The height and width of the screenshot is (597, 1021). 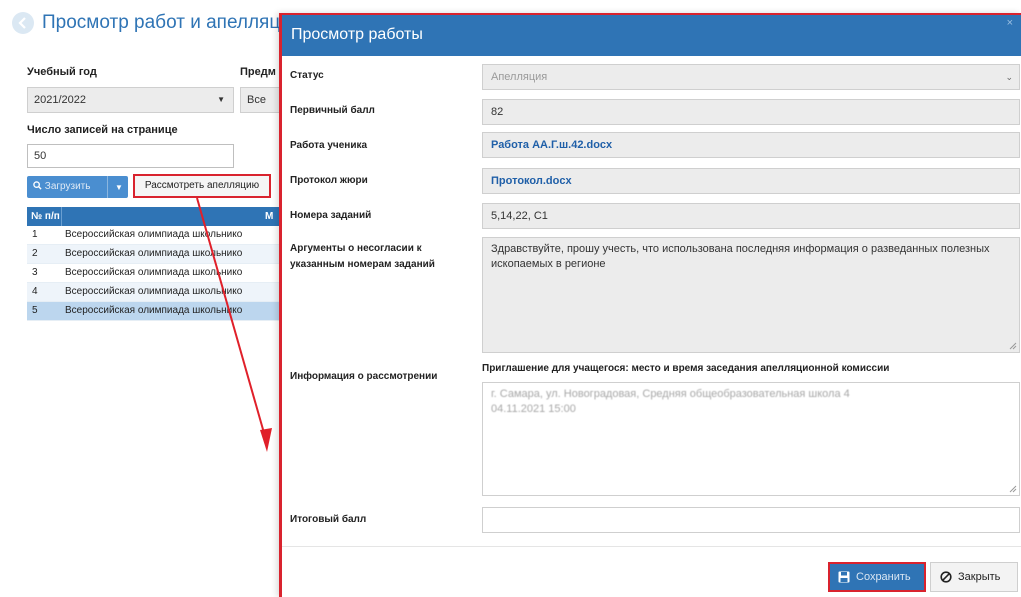 I want to click on final-score-label: Итоговый балл, so click(x=328, y=519).